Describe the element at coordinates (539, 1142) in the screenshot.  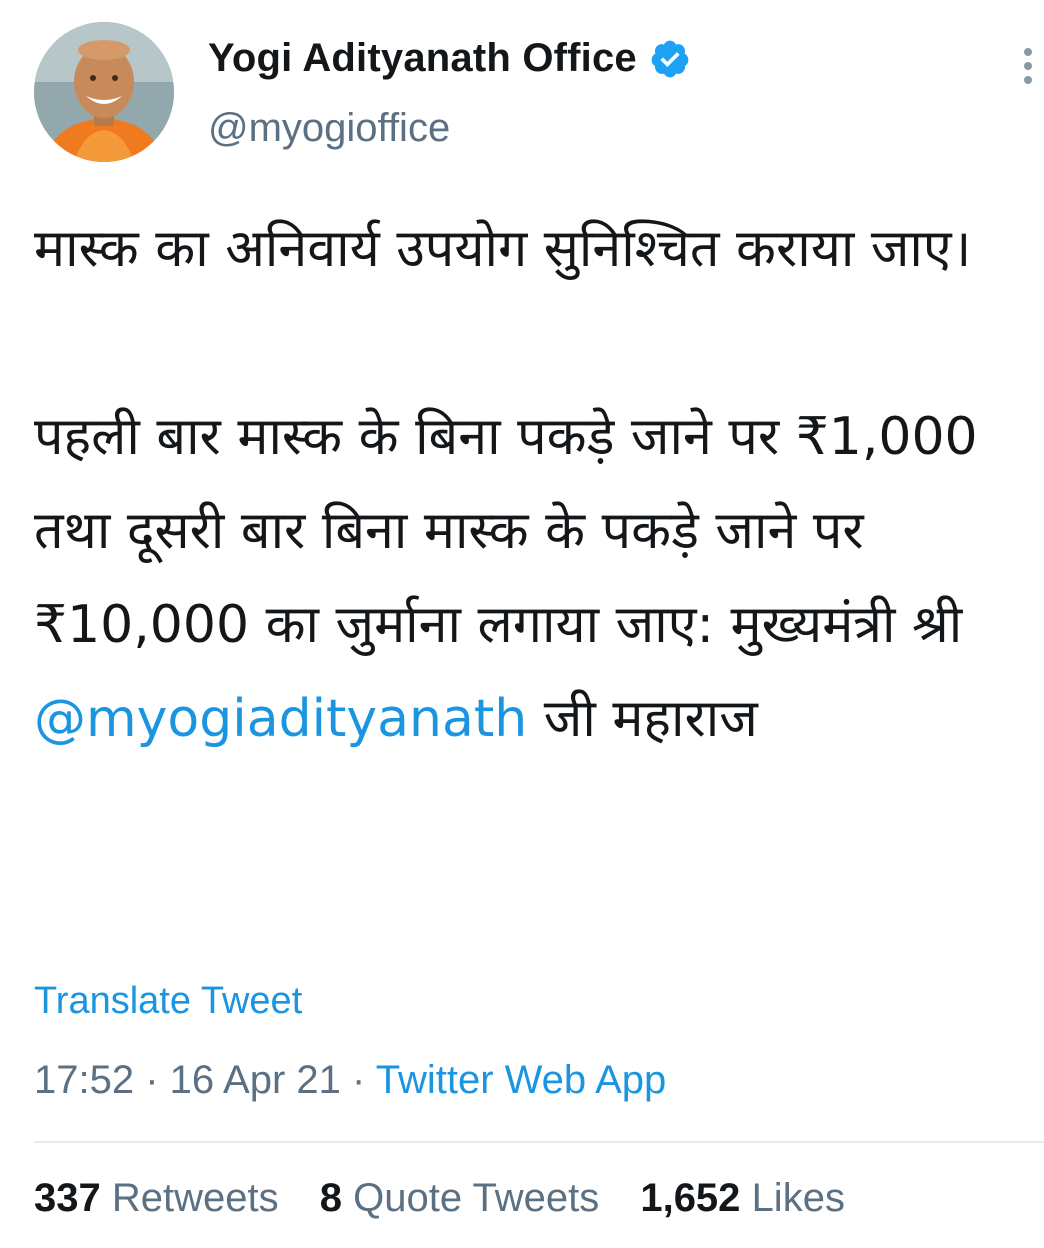
I see `divider` at that location.